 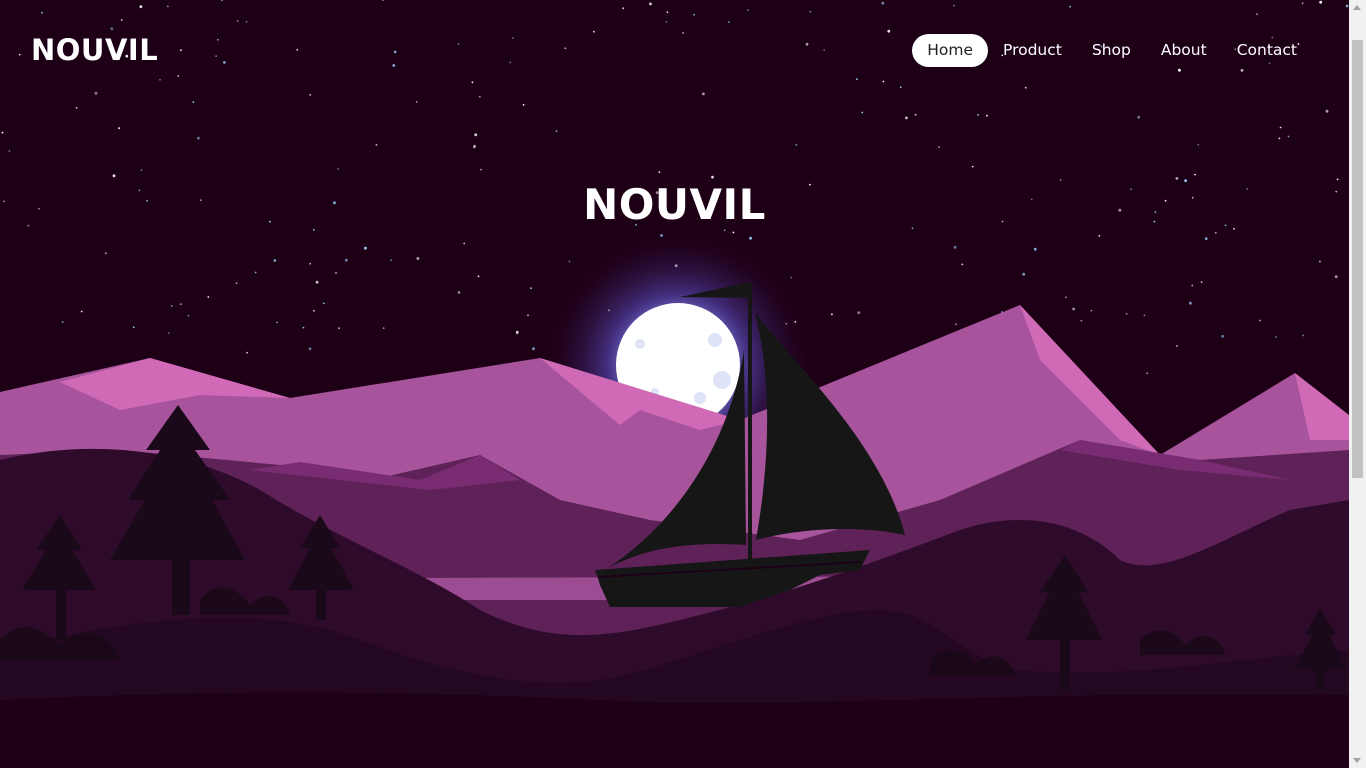 I want to click on ground-foreground, so click(x=674, y=730).